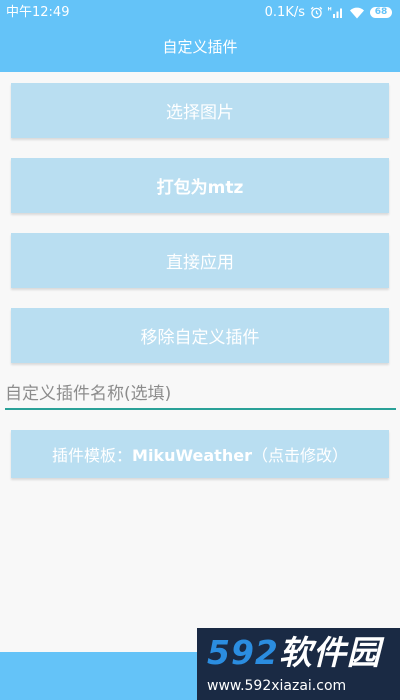 The image size is (400, 700). What do you see at coordinates (200, 47) in the screenshot?
I see `page-title: 自定义插件` at bounding box center [200, 47].